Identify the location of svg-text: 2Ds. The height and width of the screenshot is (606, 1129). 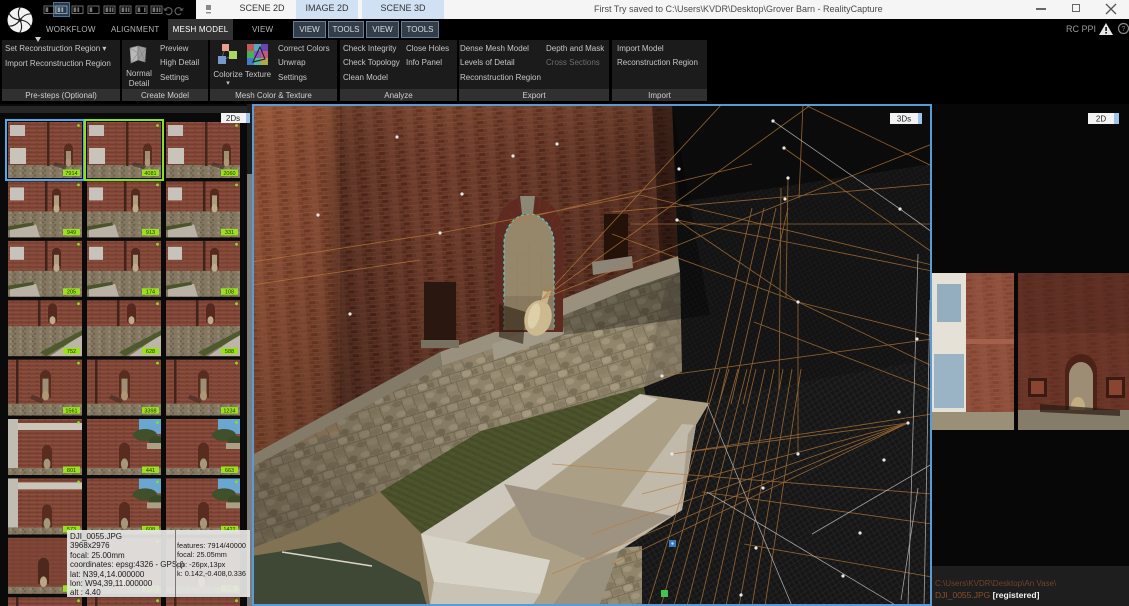
(233, 118).